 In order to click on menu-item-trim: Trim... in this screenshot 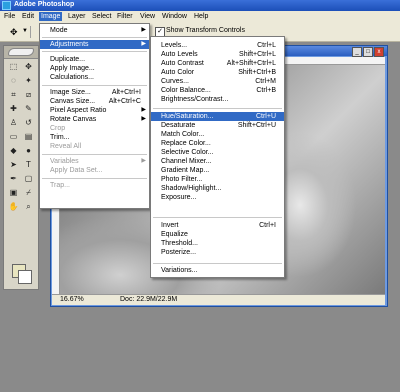, I will do `click(94, 137)`.